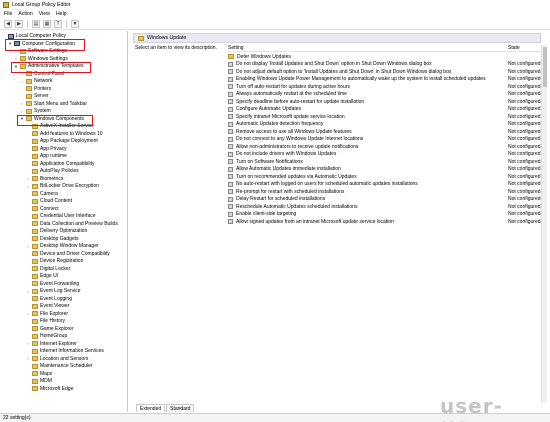  I want to click on tree-item: › Start Menu and Taskbar, so click(53, 104).